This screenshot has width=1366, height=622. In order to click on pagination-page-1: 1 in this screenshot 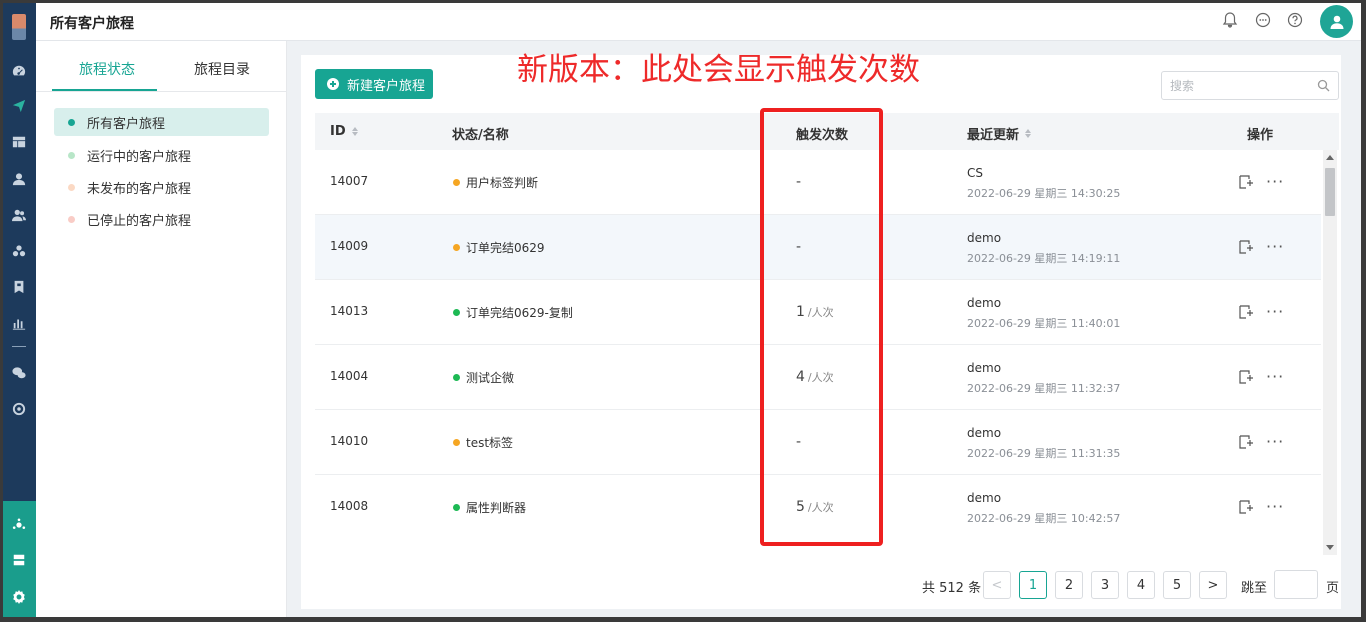, I will do `click(1033, 585)`.